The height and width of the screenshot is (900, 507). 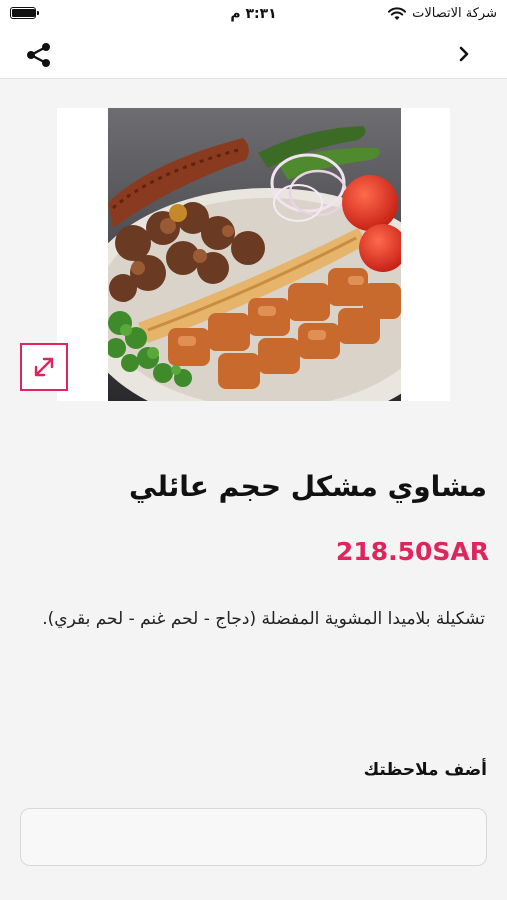 I want to click on expand-arrows-icon, so click(x=44, y=367).